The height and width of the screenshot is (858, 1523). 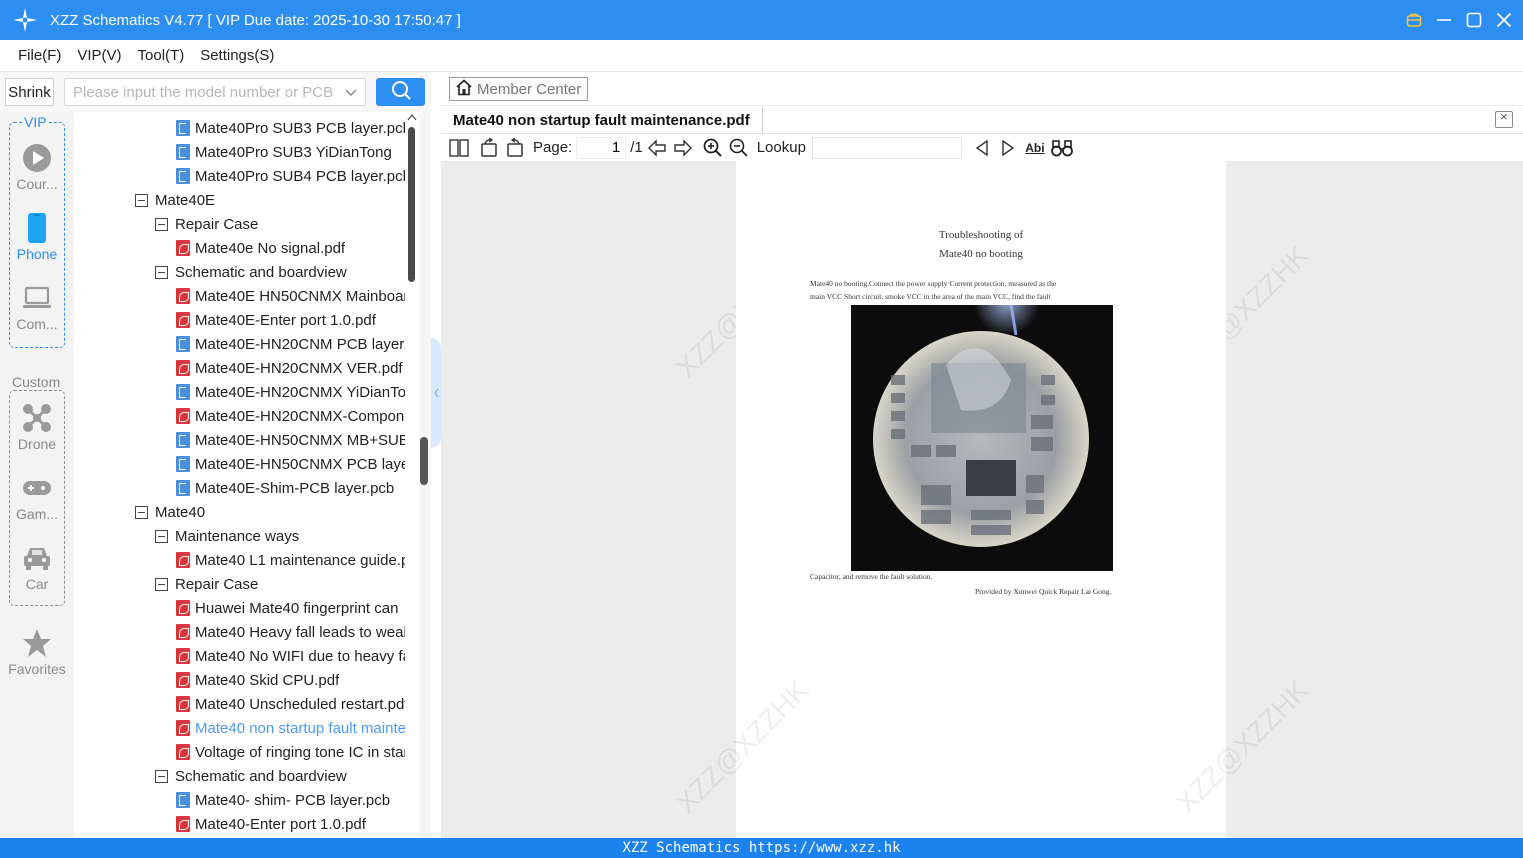 I want to click on collapse-panel-button, so click(x=436, y=393).